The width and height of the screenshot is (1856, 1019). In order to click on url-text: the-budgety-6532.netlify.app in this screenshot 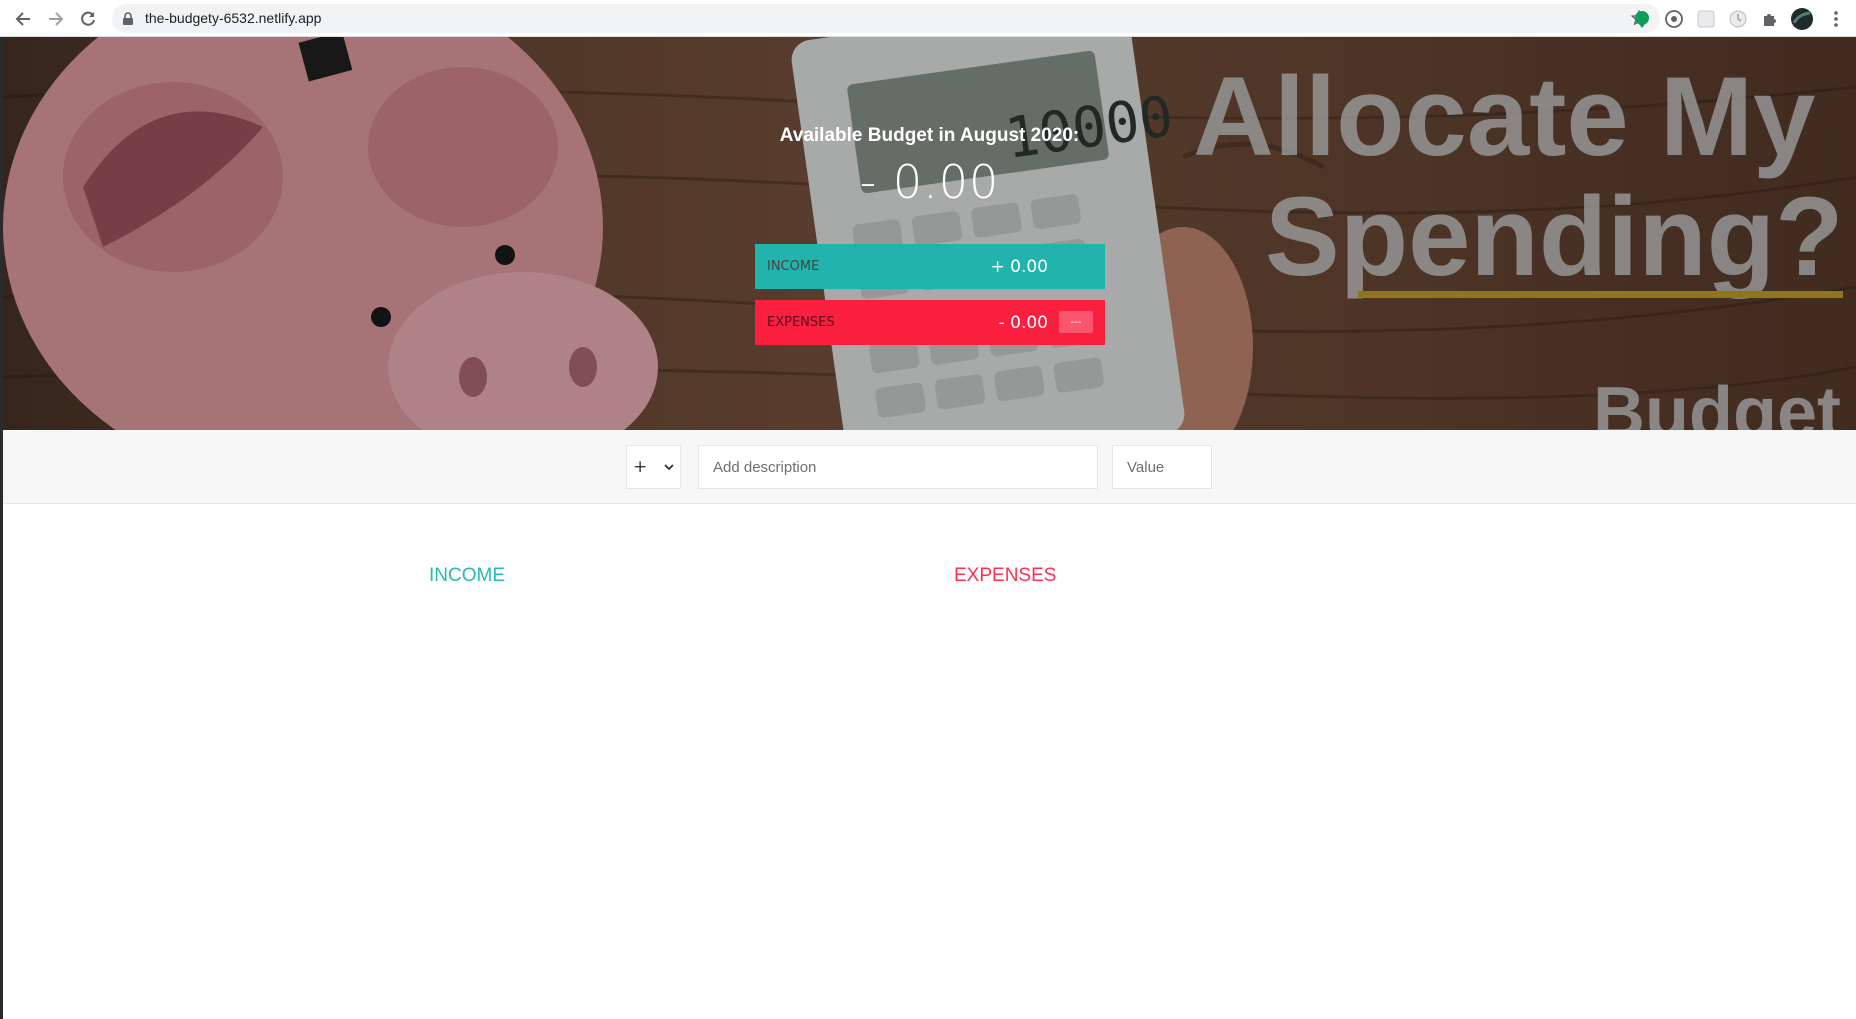, I will do `click(233, 18)`.